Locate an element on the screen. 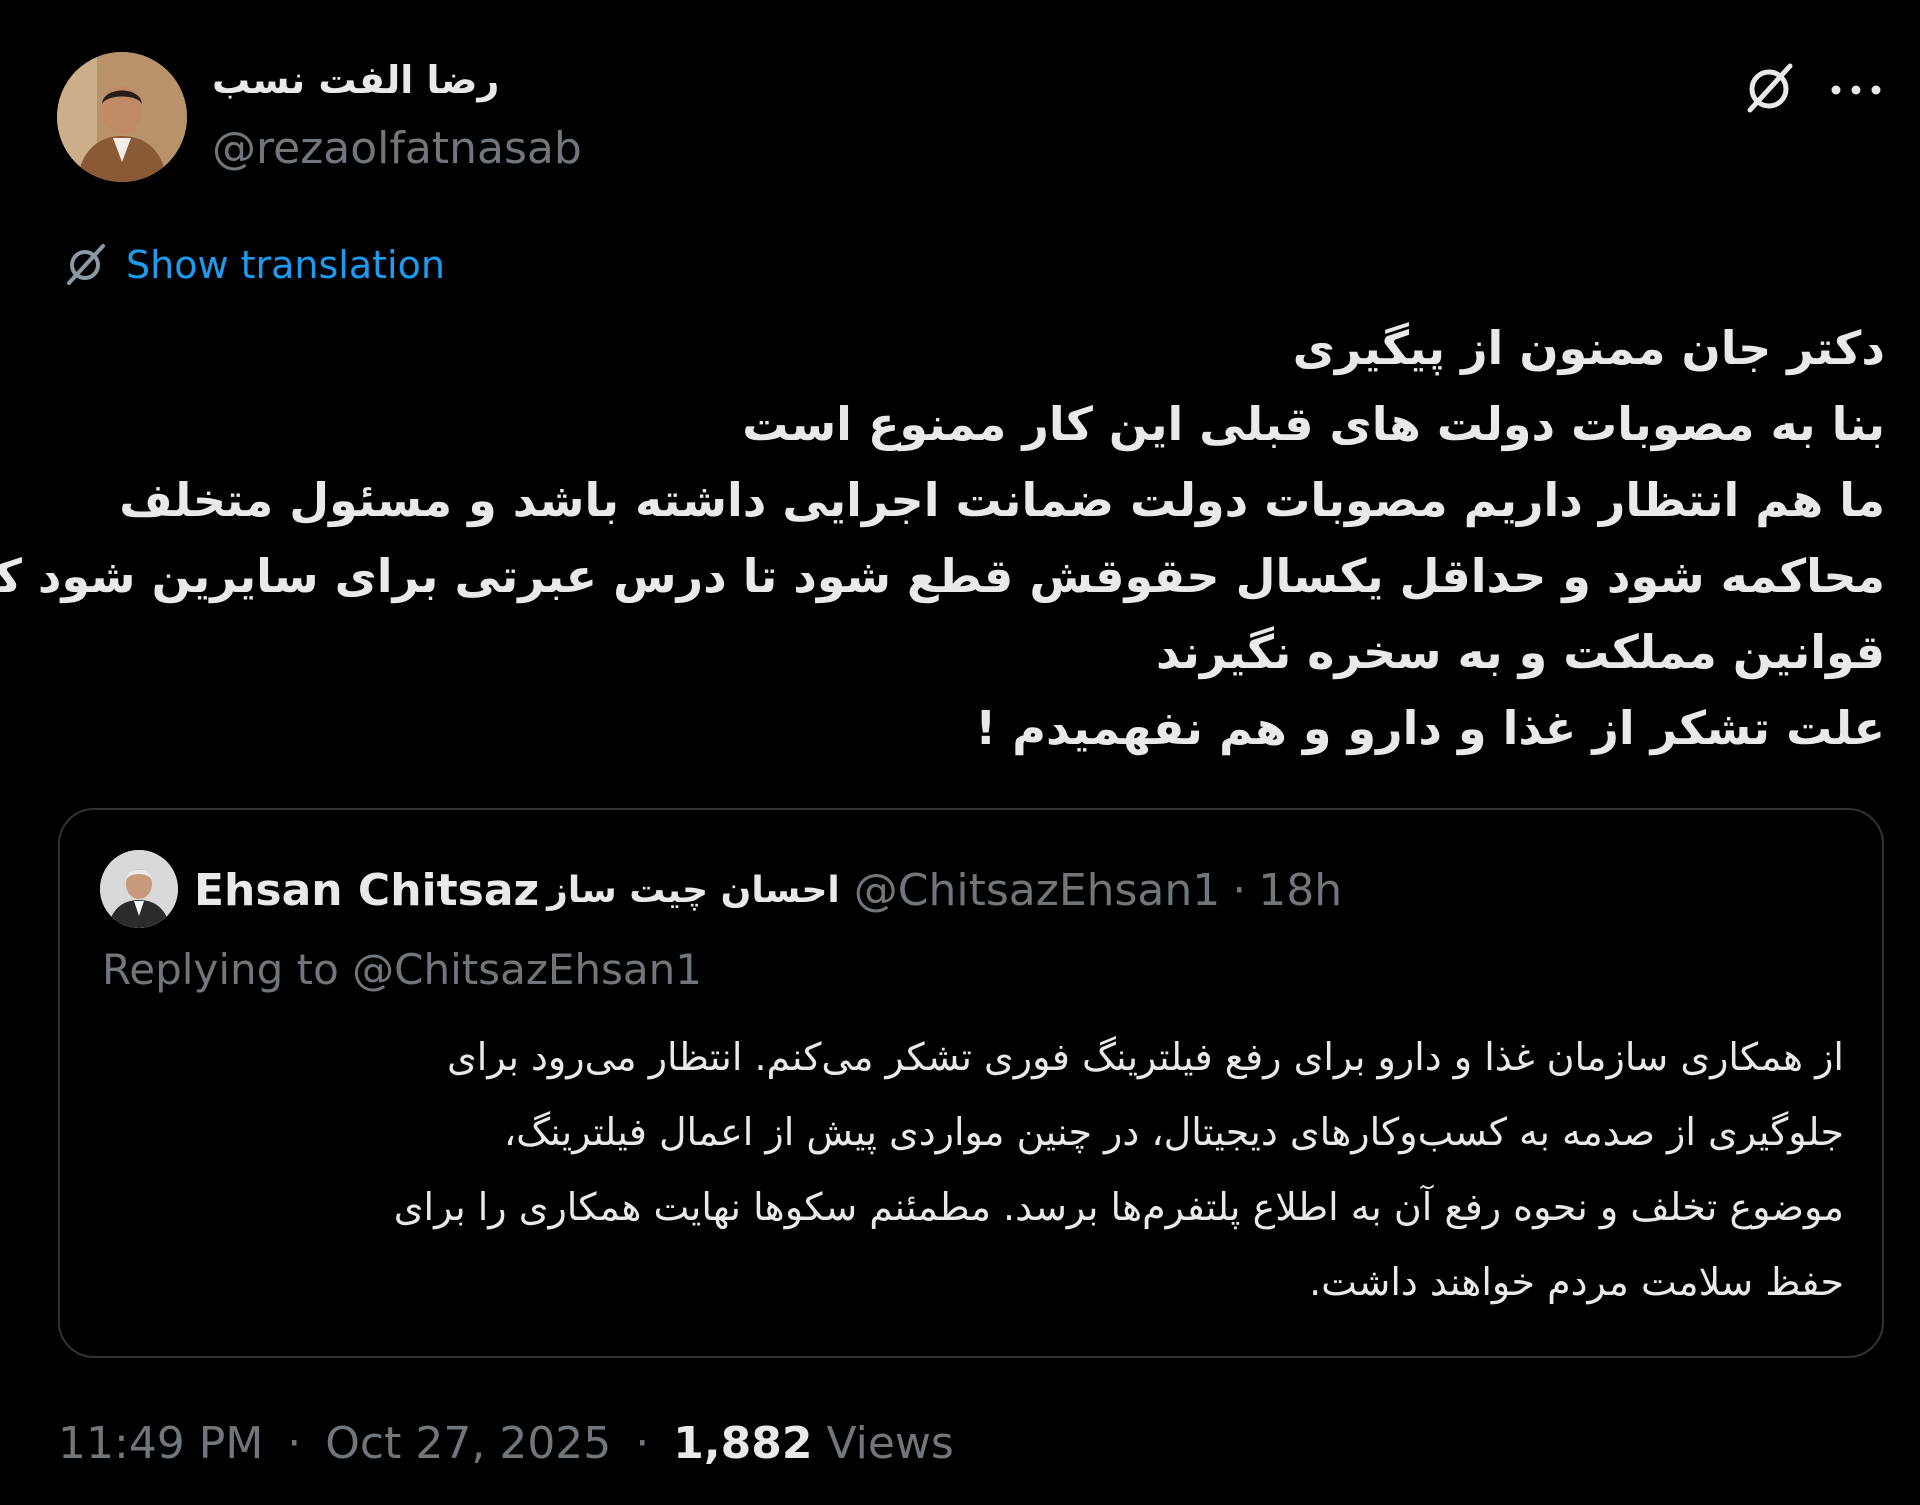 The height and width of the screenshot is (1505, 1920). quoted-avatar-photo is located at coordinates (139, 889).